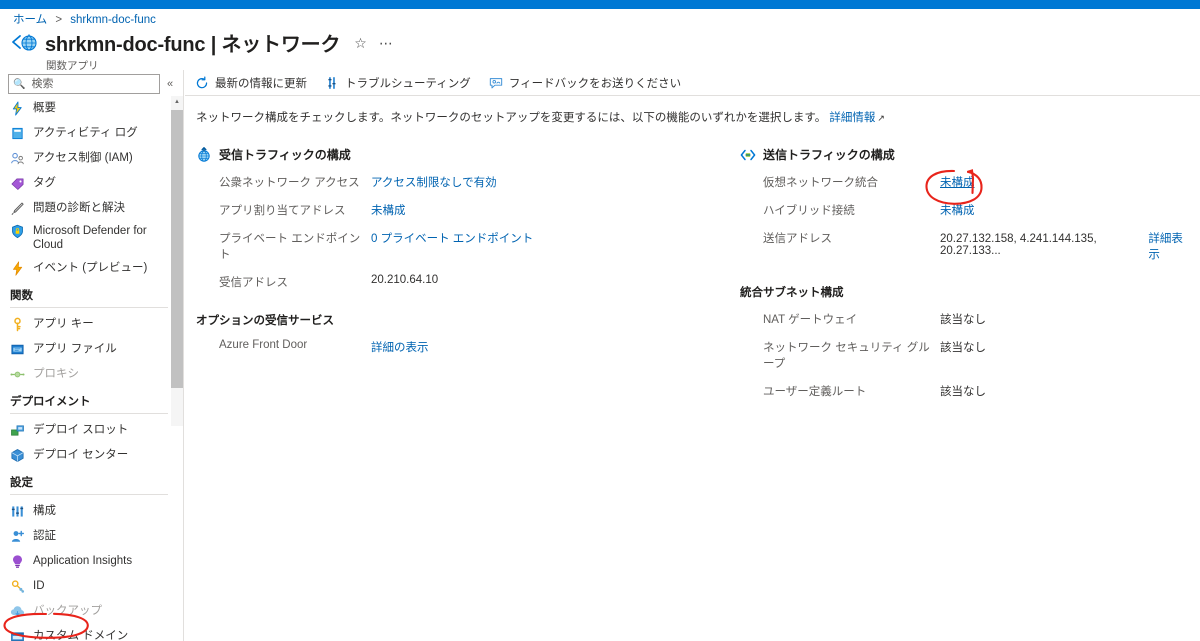 Image resolution: width=1200 pixels, height=641 pixels. Describe the element at coordinates (881, 118) in the screenshot. I see `external-link-icon: ↗` at that location.